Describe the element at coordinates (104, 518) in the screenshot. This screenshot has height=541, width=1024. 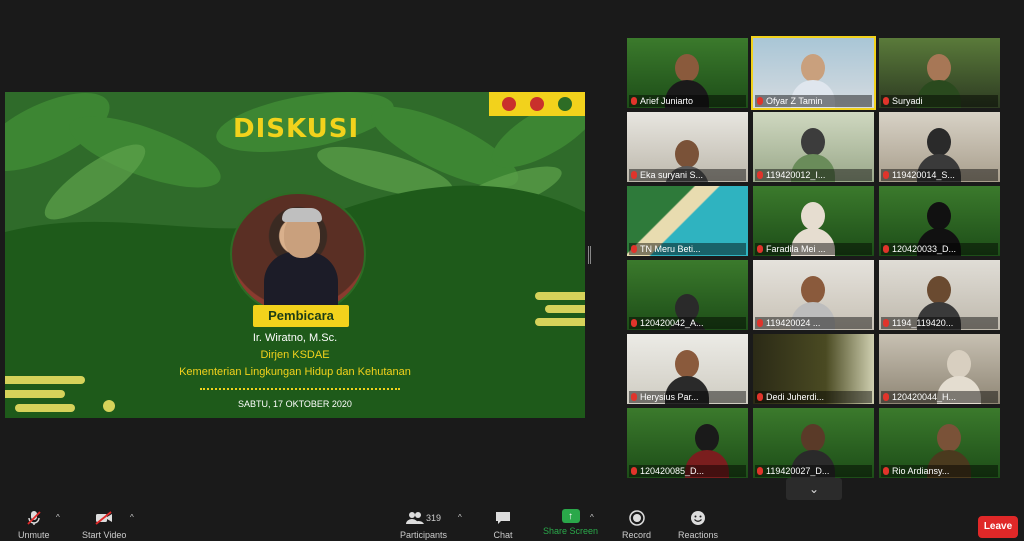
I see `video-off-icon` at that location.